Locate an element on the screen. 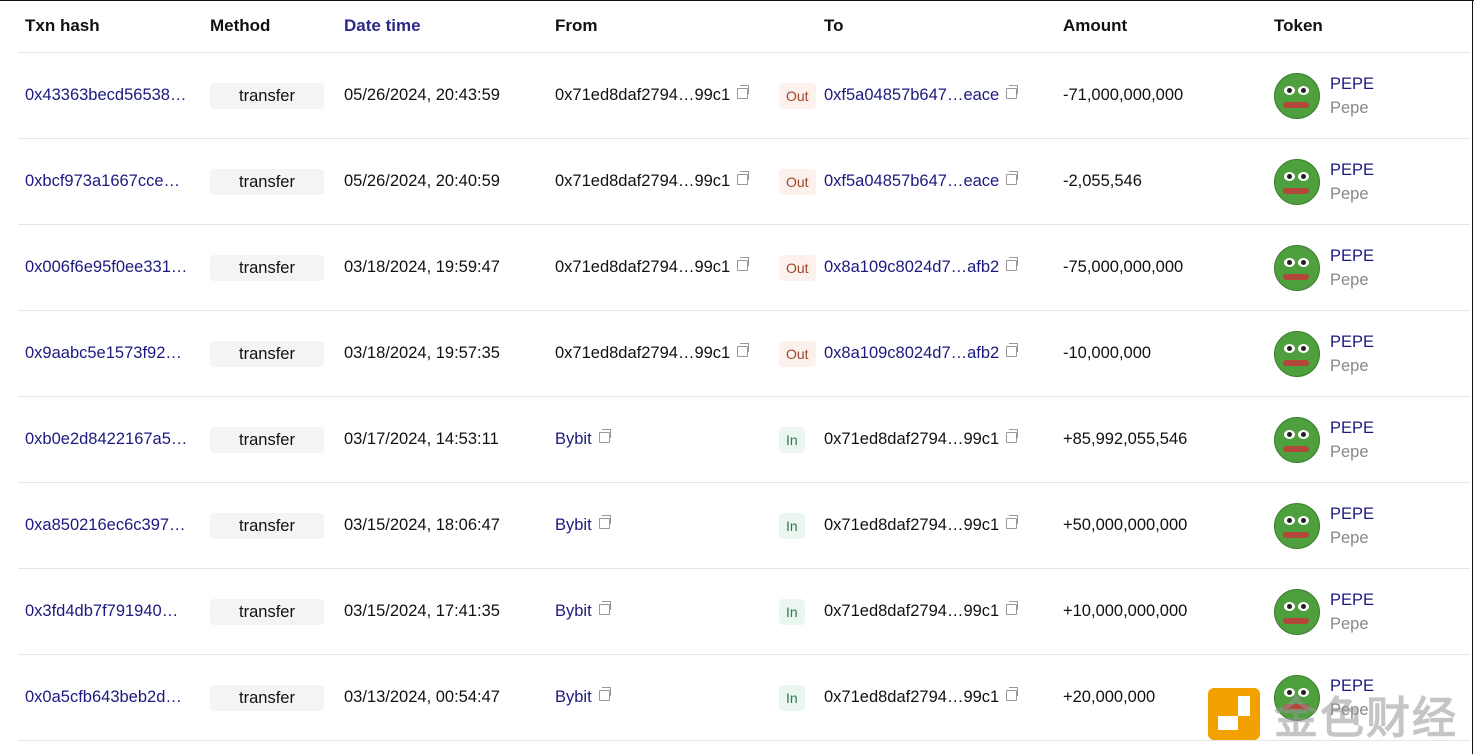 This screenshot has height=754, width=1482. date-cell: 03/15/2024, 17:41:35 is located at coordinates (449, 611).